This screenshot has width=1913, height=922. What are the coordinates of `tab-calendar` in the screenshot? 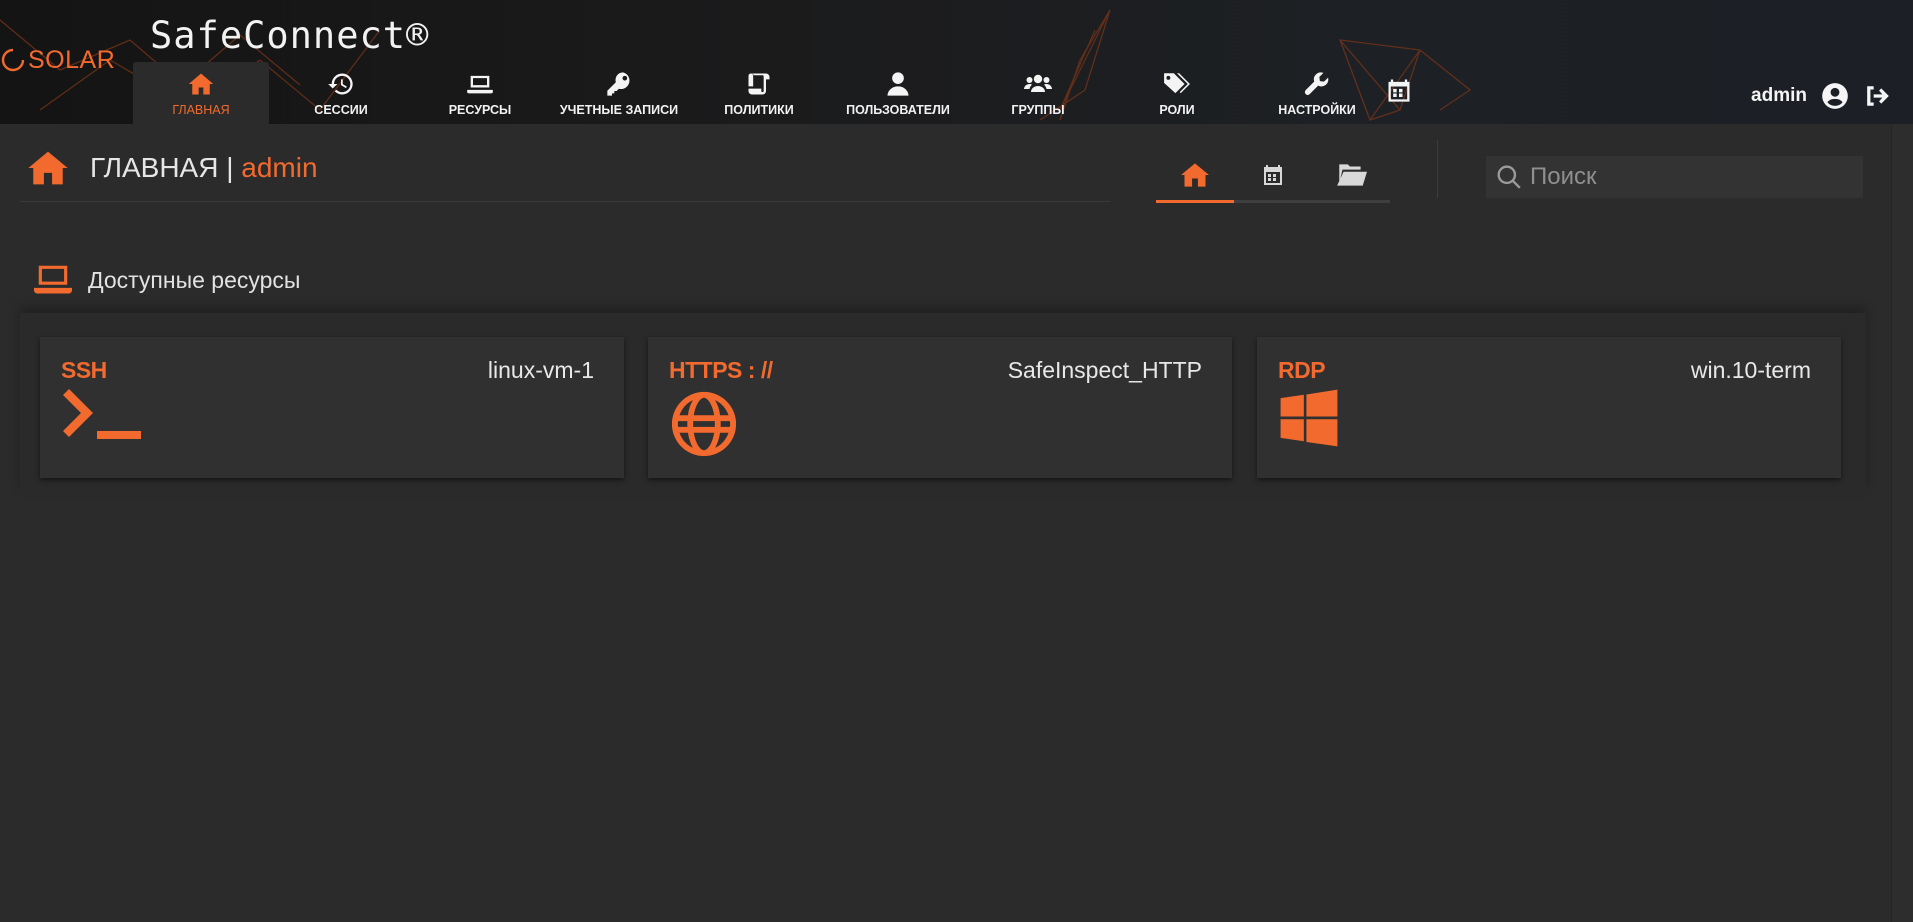 It's located at (1273, 175).